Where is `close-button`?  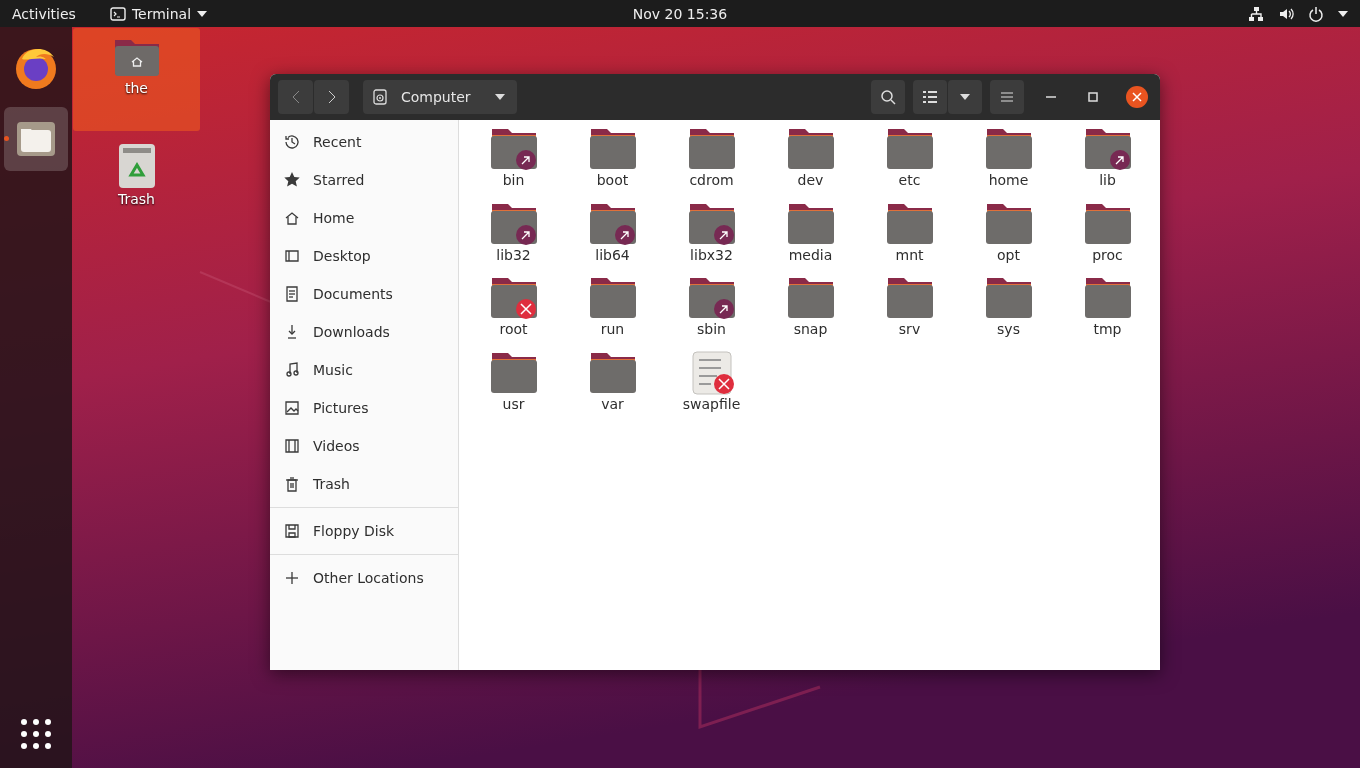
close-button is located at coordinates (1137, 97).